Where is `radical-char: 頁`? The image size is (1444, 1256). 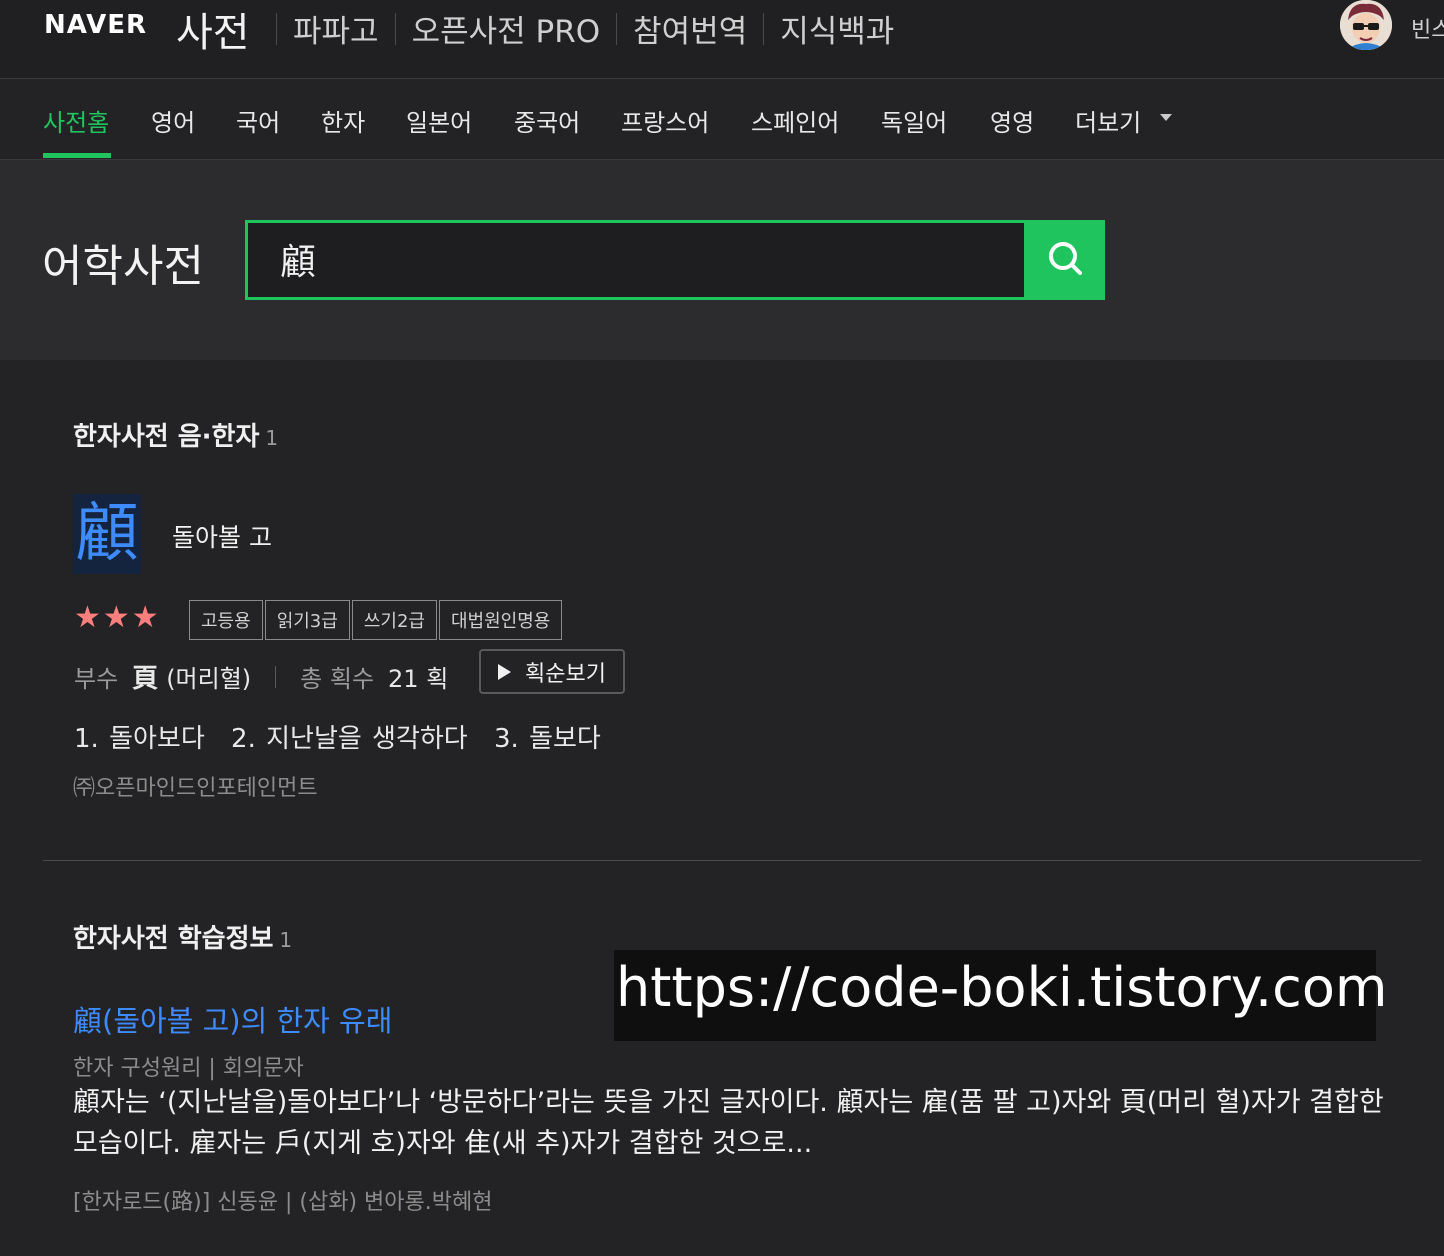
radical-char: 頁 is located at coordinates (145, 676).